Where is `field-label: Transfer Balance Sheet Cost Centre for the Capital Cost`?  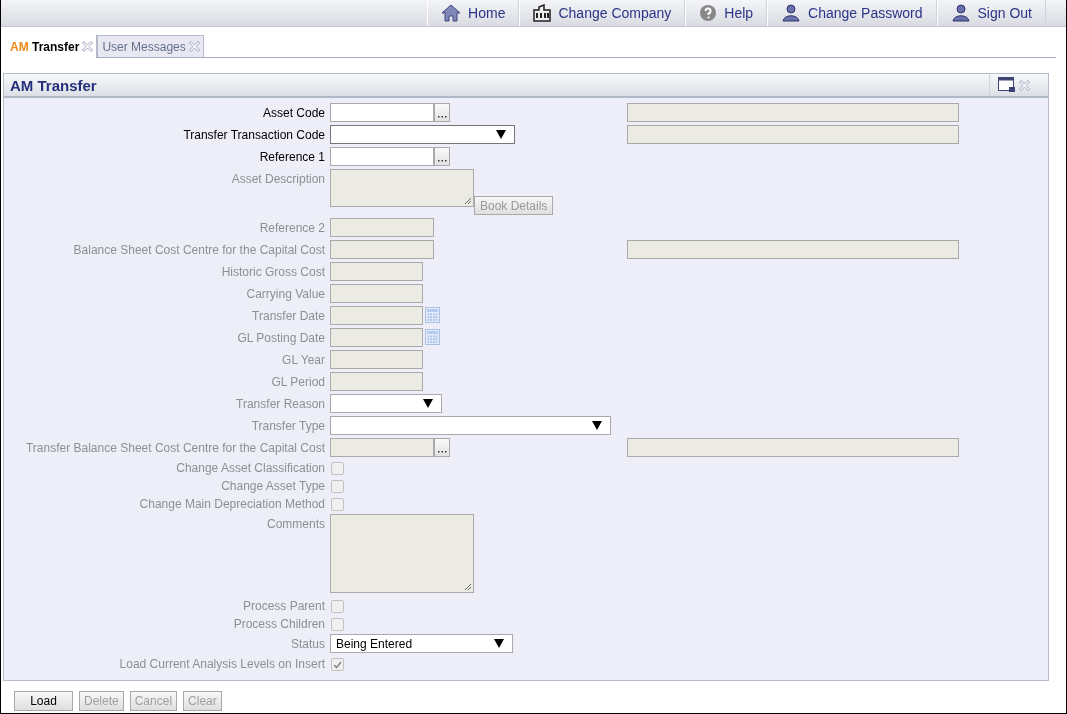 field-label: Transfer Balance Sheet Cost Centre for the Capital Cost is located at coordinates (174, 448).